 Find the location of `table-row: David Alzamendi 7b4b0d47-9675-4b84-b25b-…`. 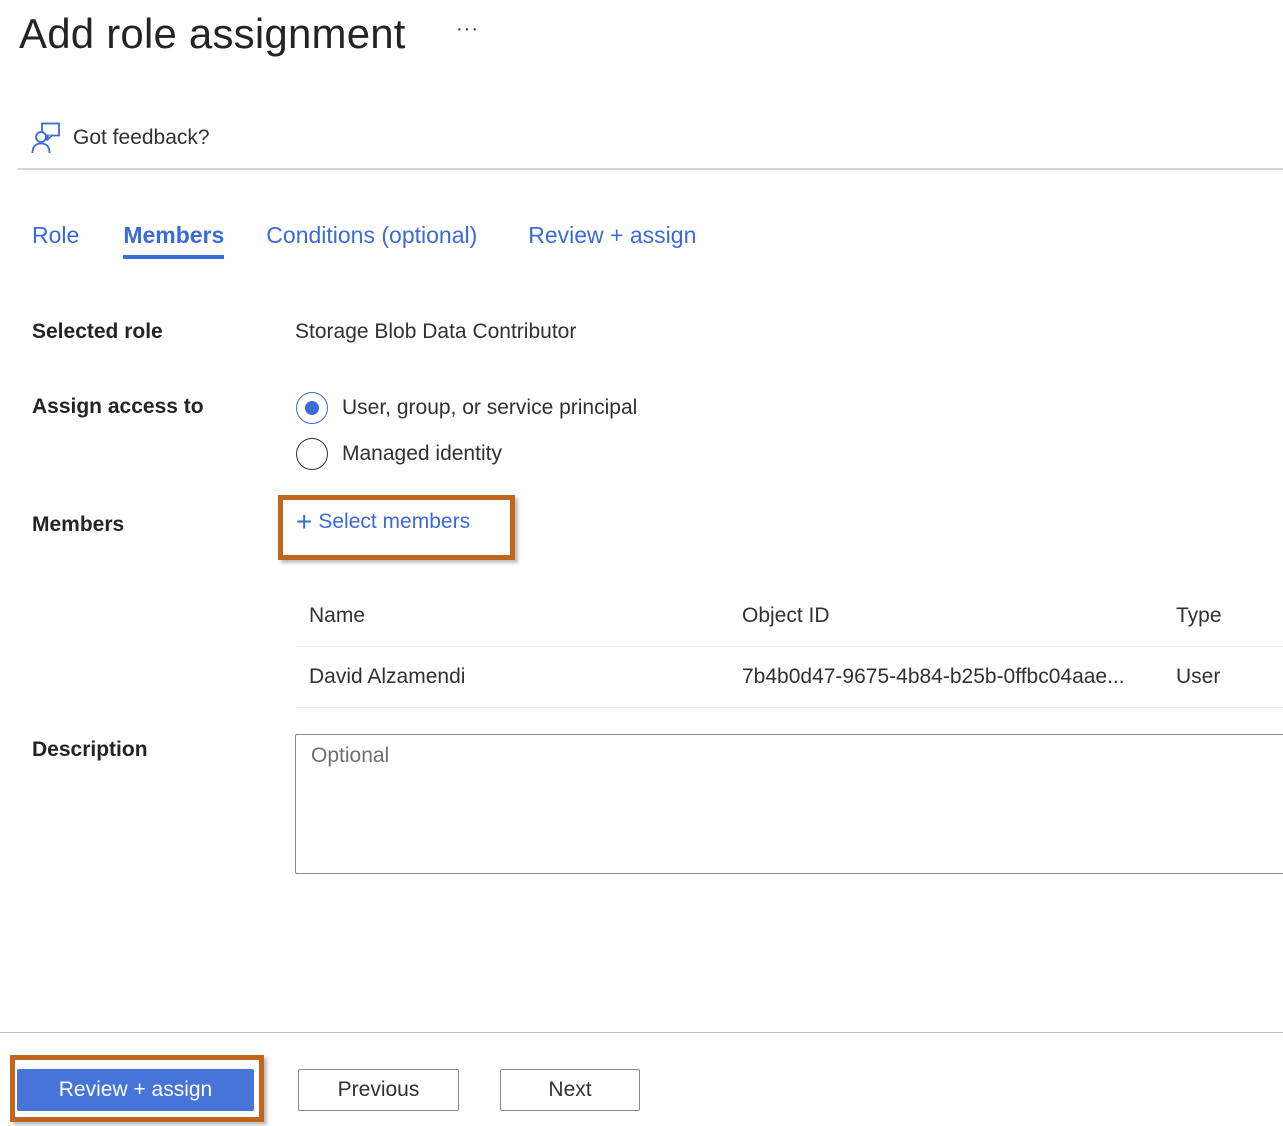

table-row: David Alzamendi 7b4b0d47-9675-4b84-b25b-… is located at coordinates (789, 677).